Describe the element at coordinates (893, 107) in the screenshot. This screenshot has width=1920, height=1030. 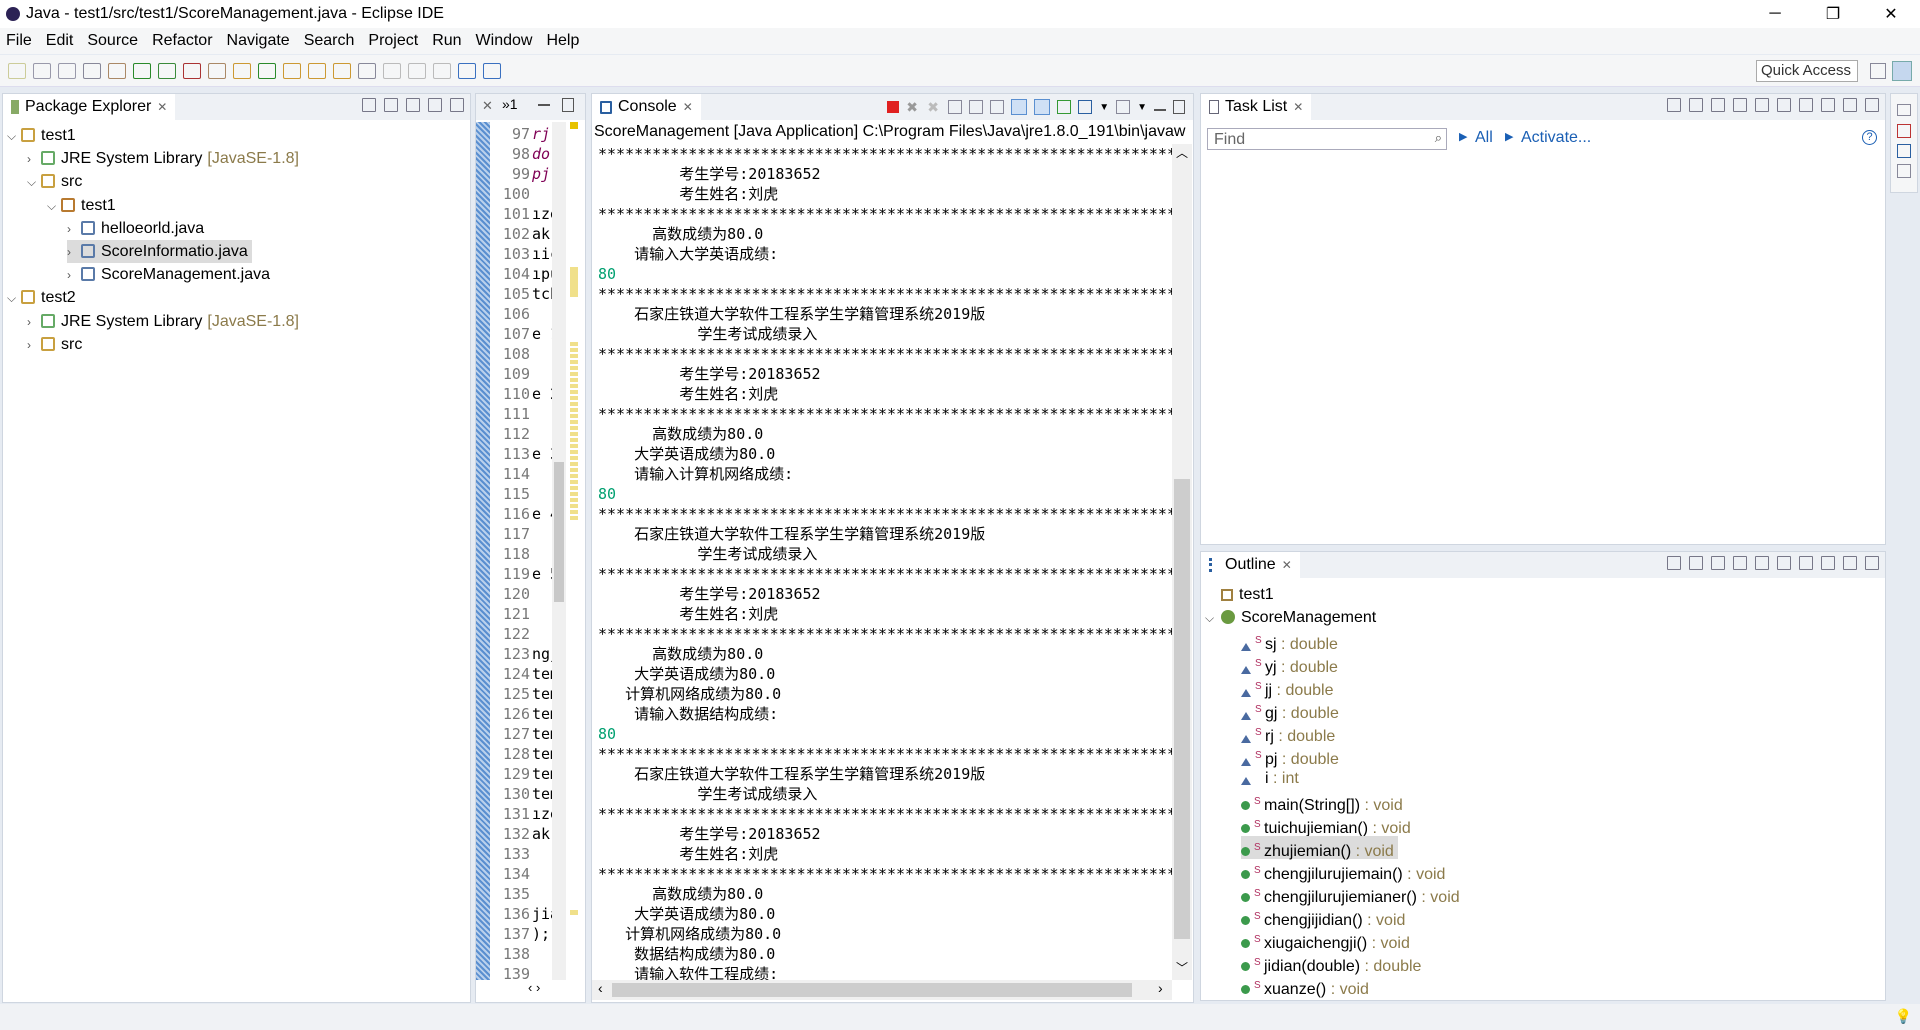
I see `terminate-icon` at that location.